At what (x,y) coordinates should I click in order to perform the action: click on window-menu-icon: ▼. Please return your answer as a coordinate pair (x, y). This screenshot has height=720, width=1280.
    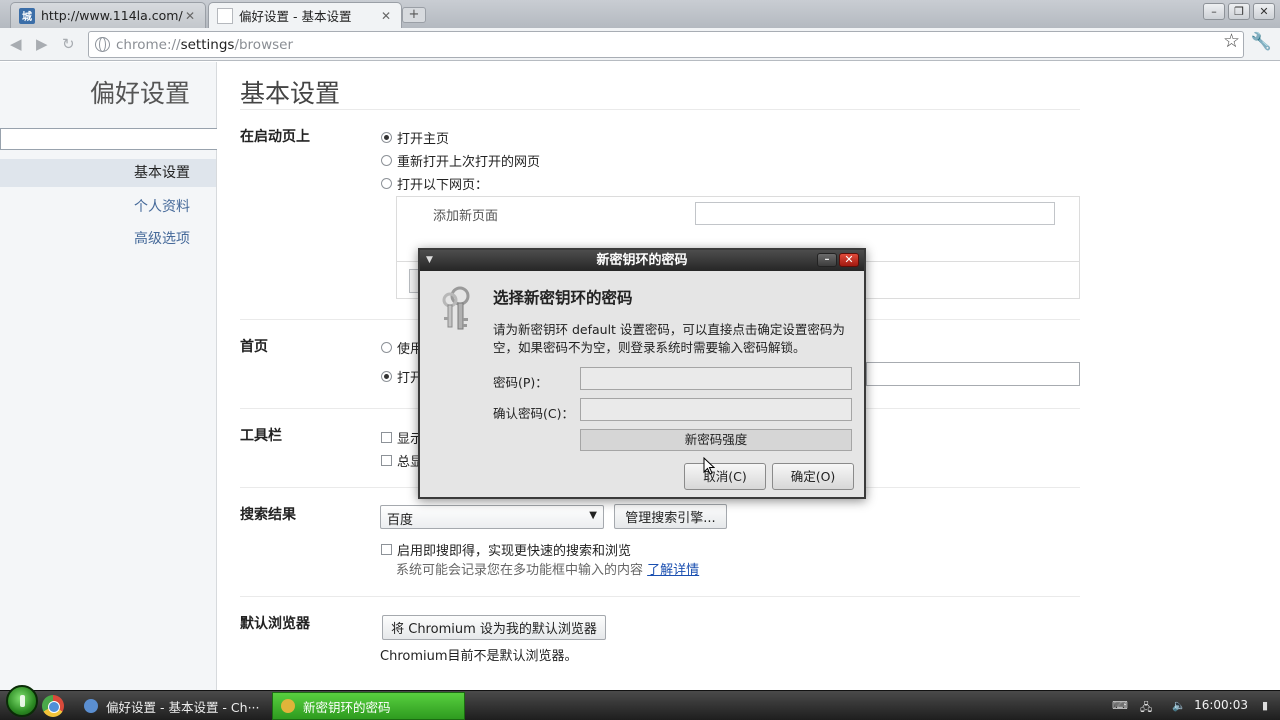
    Looking at the image, I should click on (429, 260).